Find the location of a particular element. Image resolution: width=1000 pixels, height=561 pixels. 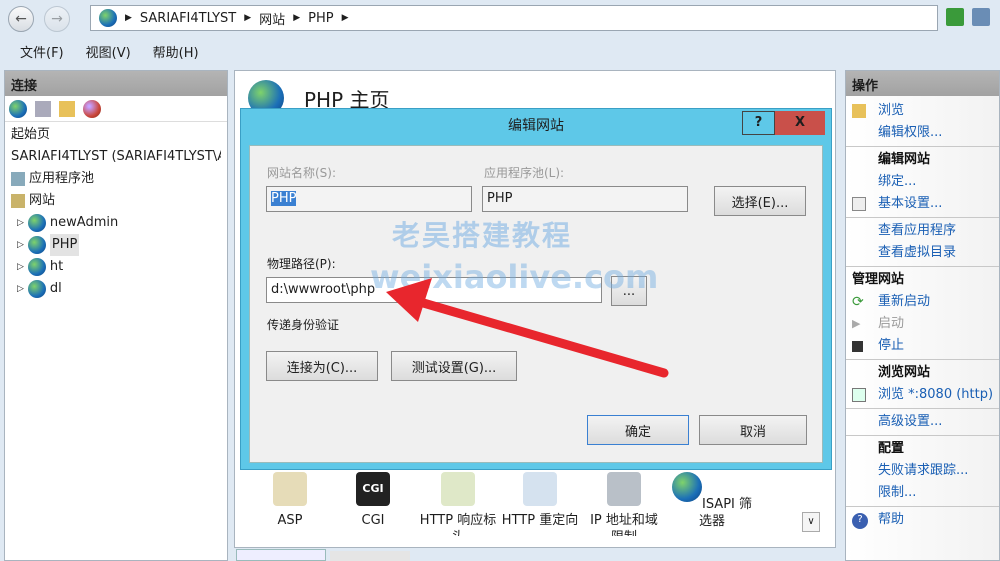

arrow-shaft is located at coordinates (542, 337).